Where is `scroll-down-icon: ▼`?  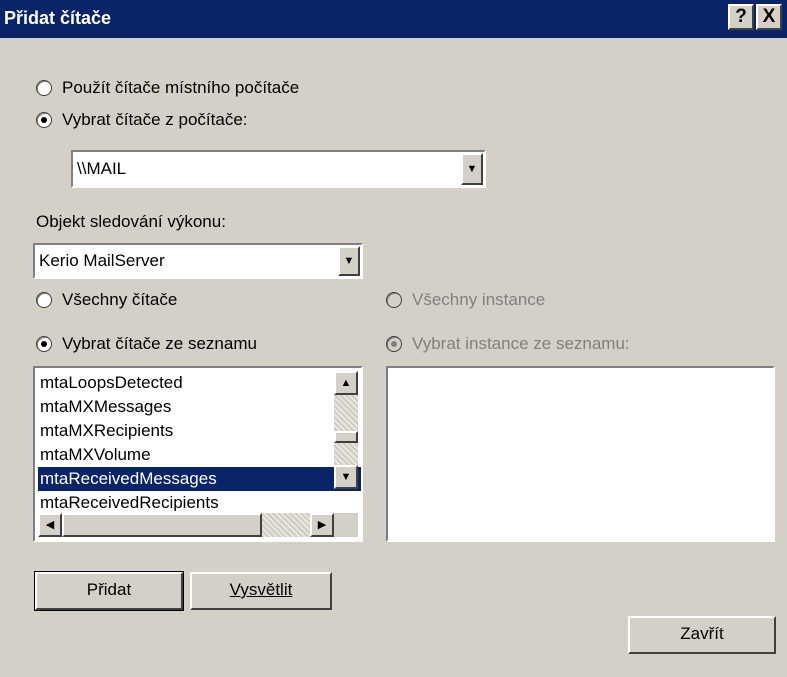
scroll-down-icon: ▼ is located at coordinates (346, 477).